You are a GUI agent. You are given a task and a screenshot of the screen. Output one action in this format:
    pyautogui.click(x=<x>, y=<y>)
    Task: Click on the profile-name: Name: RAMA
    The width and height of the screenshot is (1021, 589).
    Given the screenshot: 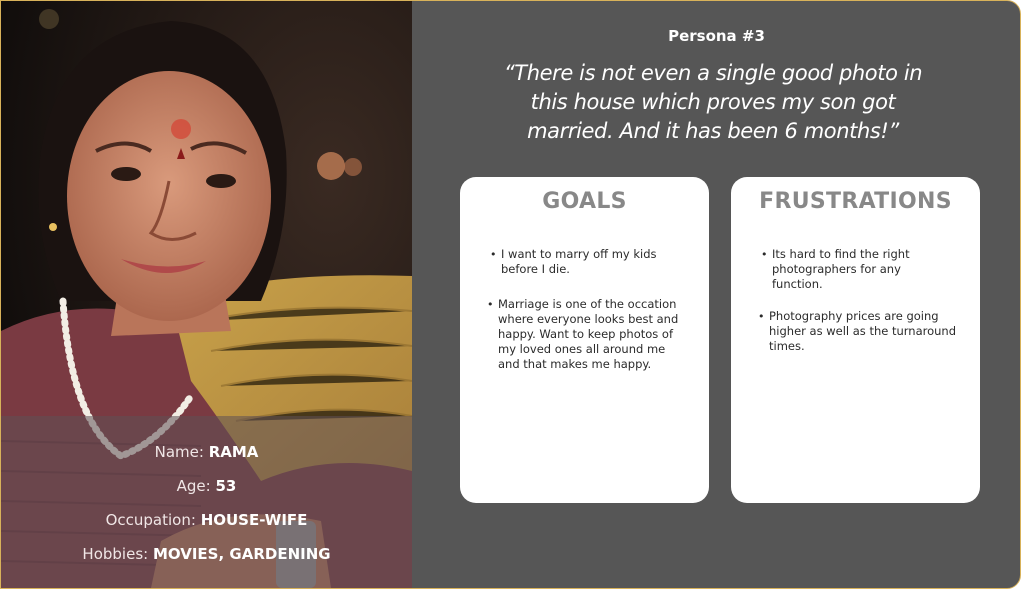 What is the action you would take?
    pyautogui.click(x=206, y=452)
    